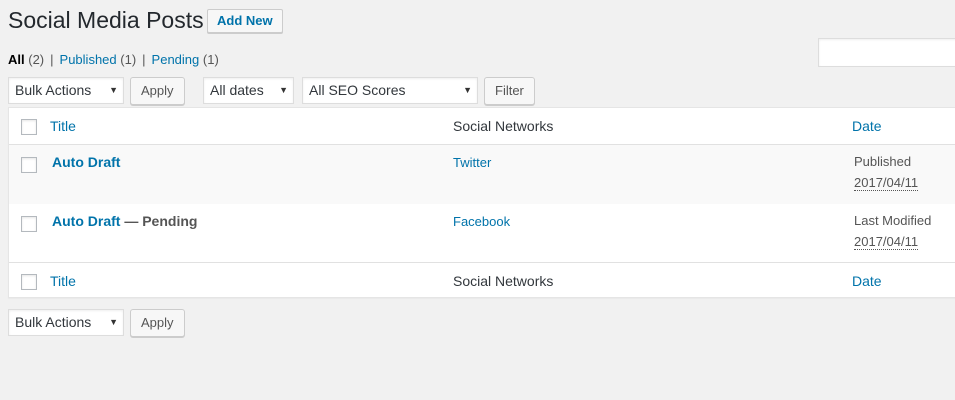 The height and width of the screenshot is (400, 955). What do you see at coordinates (503, 126) in the screenshot?
I see `column-social-networks: Social Networks` at bounding box center [503, 126].